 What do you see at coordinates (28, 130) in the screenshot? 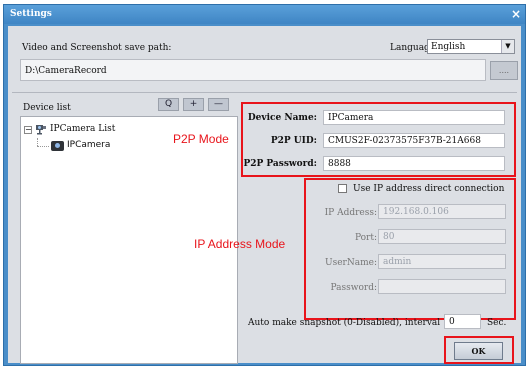
I see `collapse-icon: −` at bounding box center [28, 130].